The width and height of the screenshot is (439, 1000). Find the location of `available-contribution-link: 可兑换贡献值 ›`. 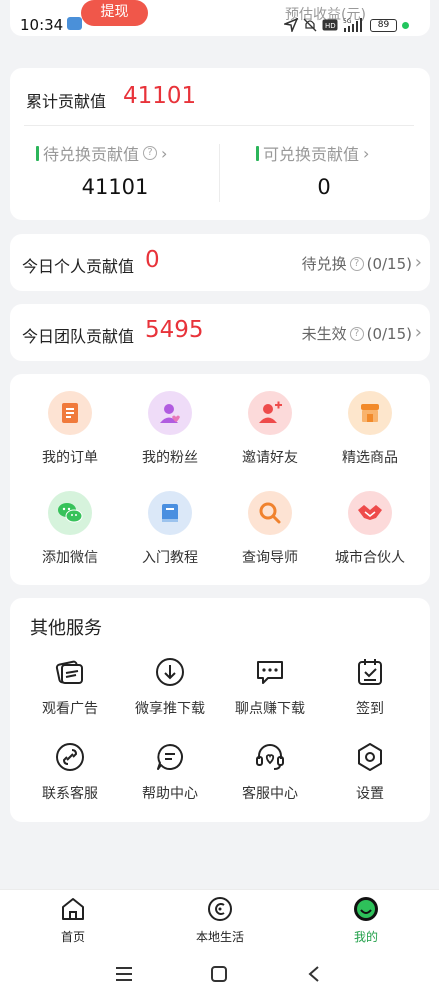

available-contribution-link: 可兑换贡献值 › is located at coordinates (312, 153).